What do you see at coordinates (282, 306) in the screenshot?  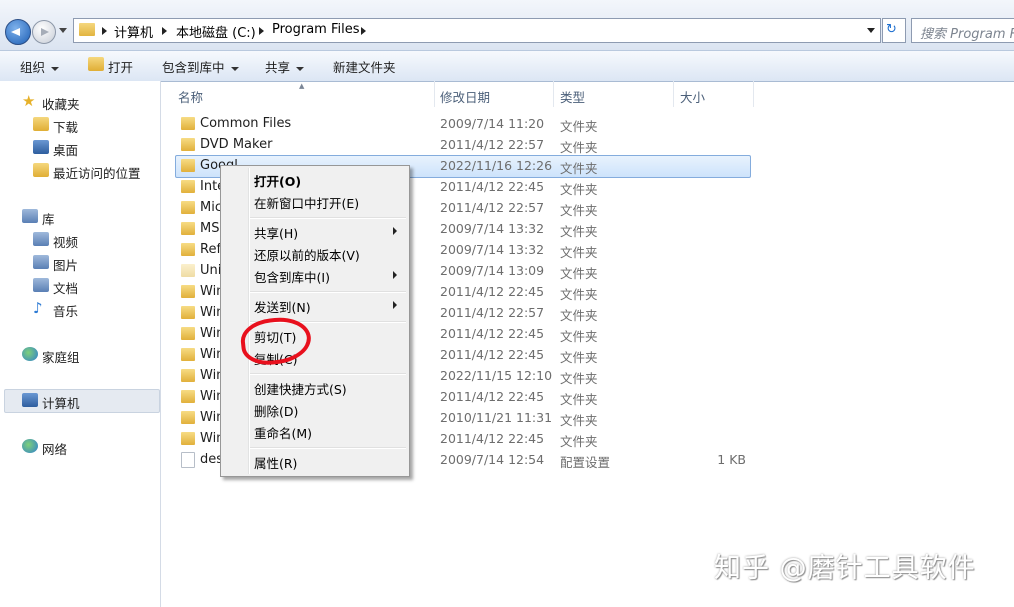 I see `menu-item-send-to: 发送到(N)` at bounding box center [282, 306].